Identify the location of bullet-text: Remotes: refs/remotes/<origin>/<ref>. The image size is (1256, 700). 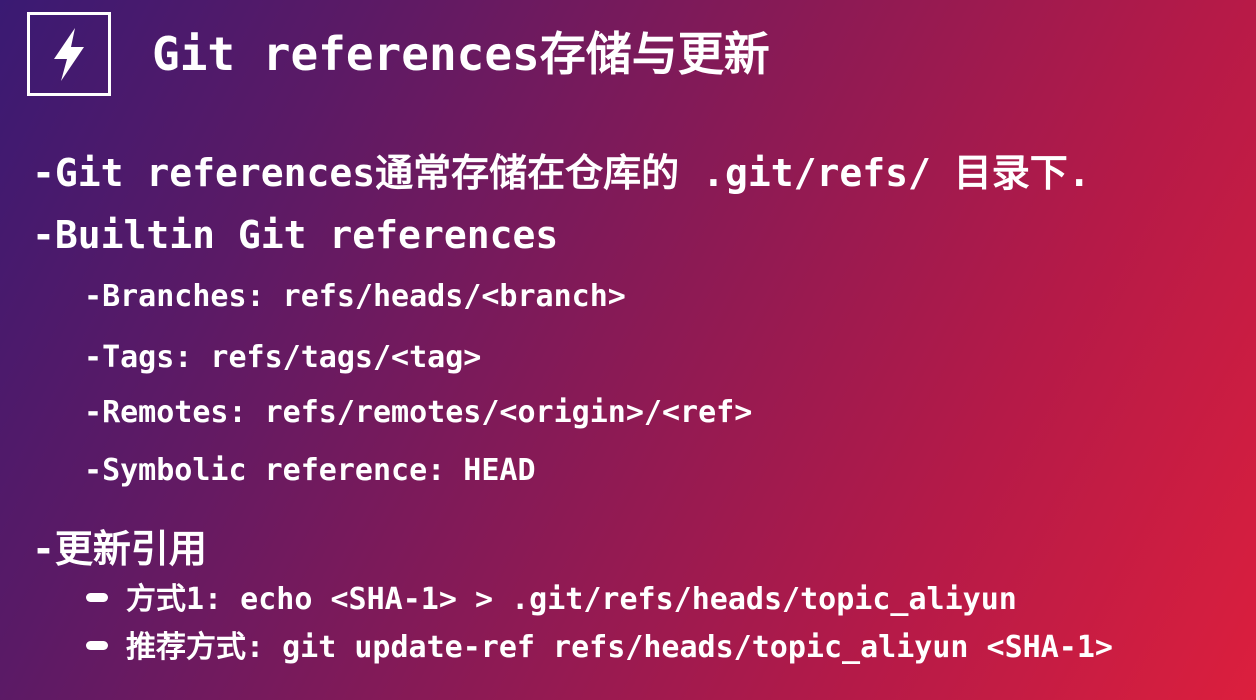
(427, 412).